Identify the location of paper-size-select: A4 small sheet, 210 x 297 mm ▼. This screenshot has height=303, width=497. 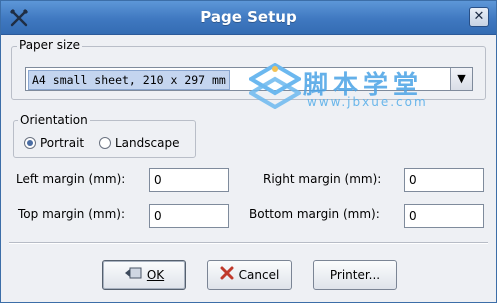
(249, 79).